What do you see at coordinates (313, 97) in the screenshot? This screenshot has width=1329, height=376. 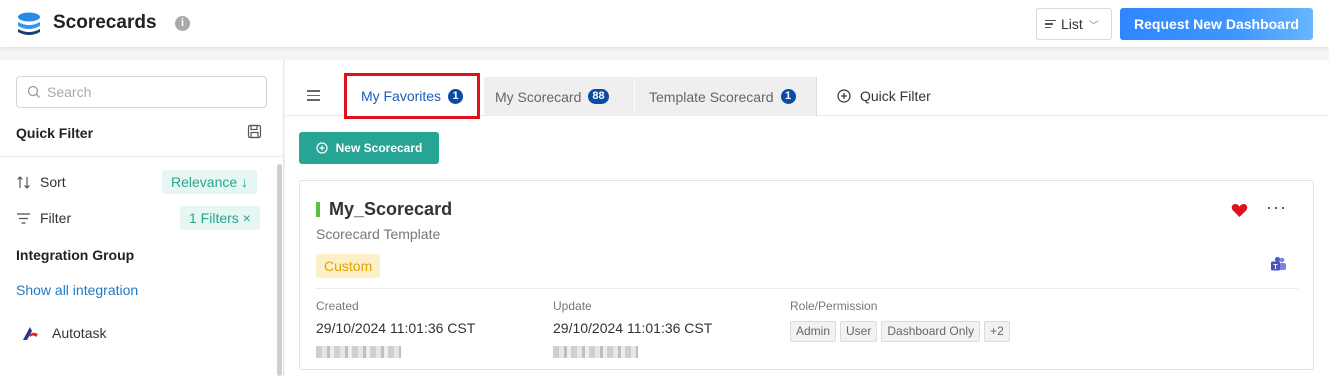 I see `menu-icon` at bounding box center [313, 97].